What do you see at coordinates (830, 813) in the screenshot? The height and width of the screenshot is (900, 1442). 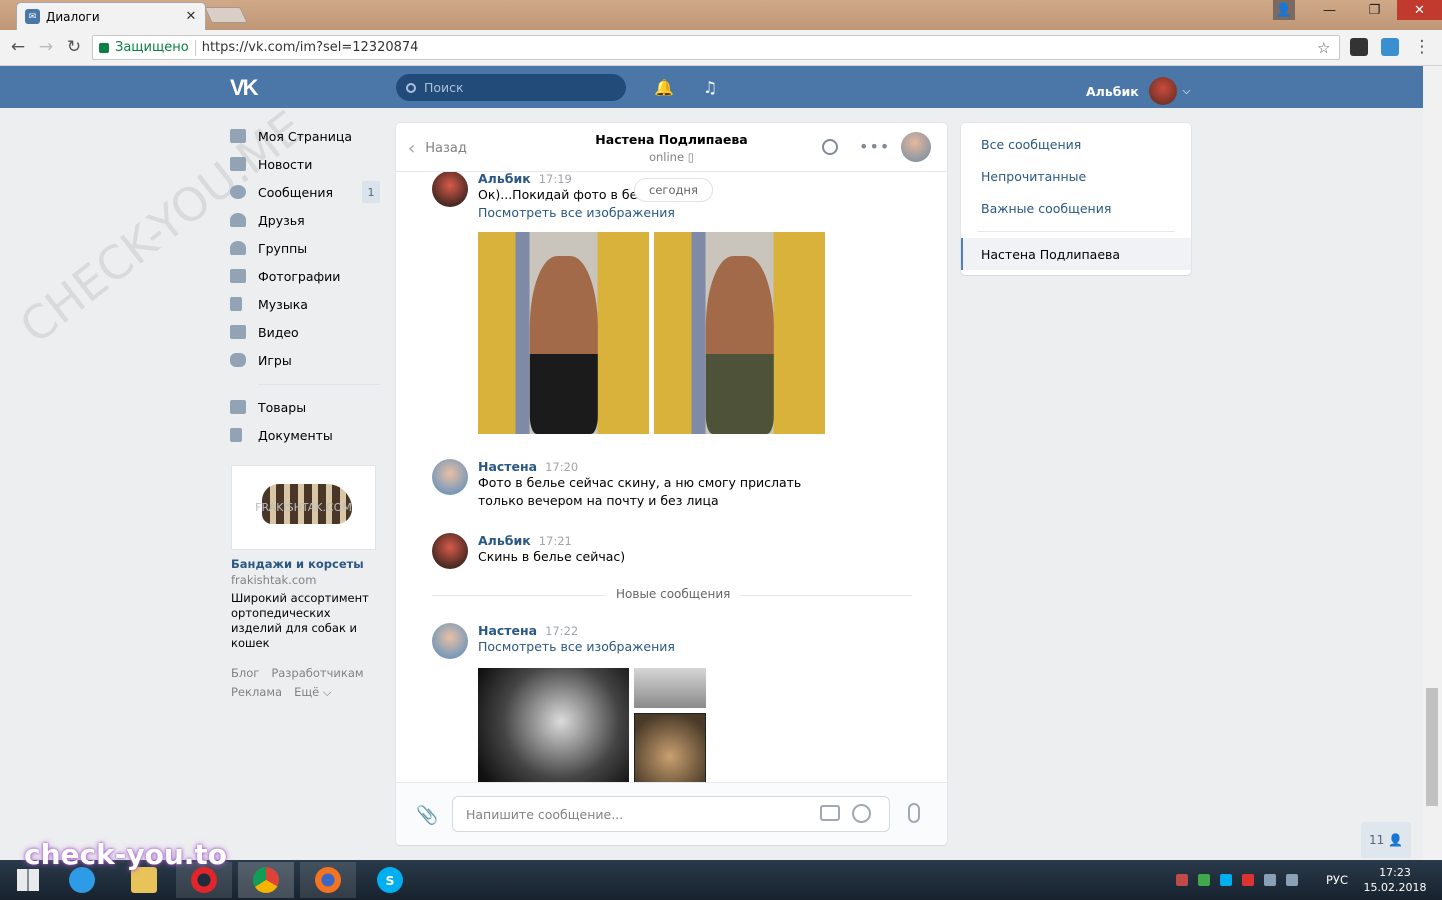 I see `camera-icon` at bounding box center [830, 813].